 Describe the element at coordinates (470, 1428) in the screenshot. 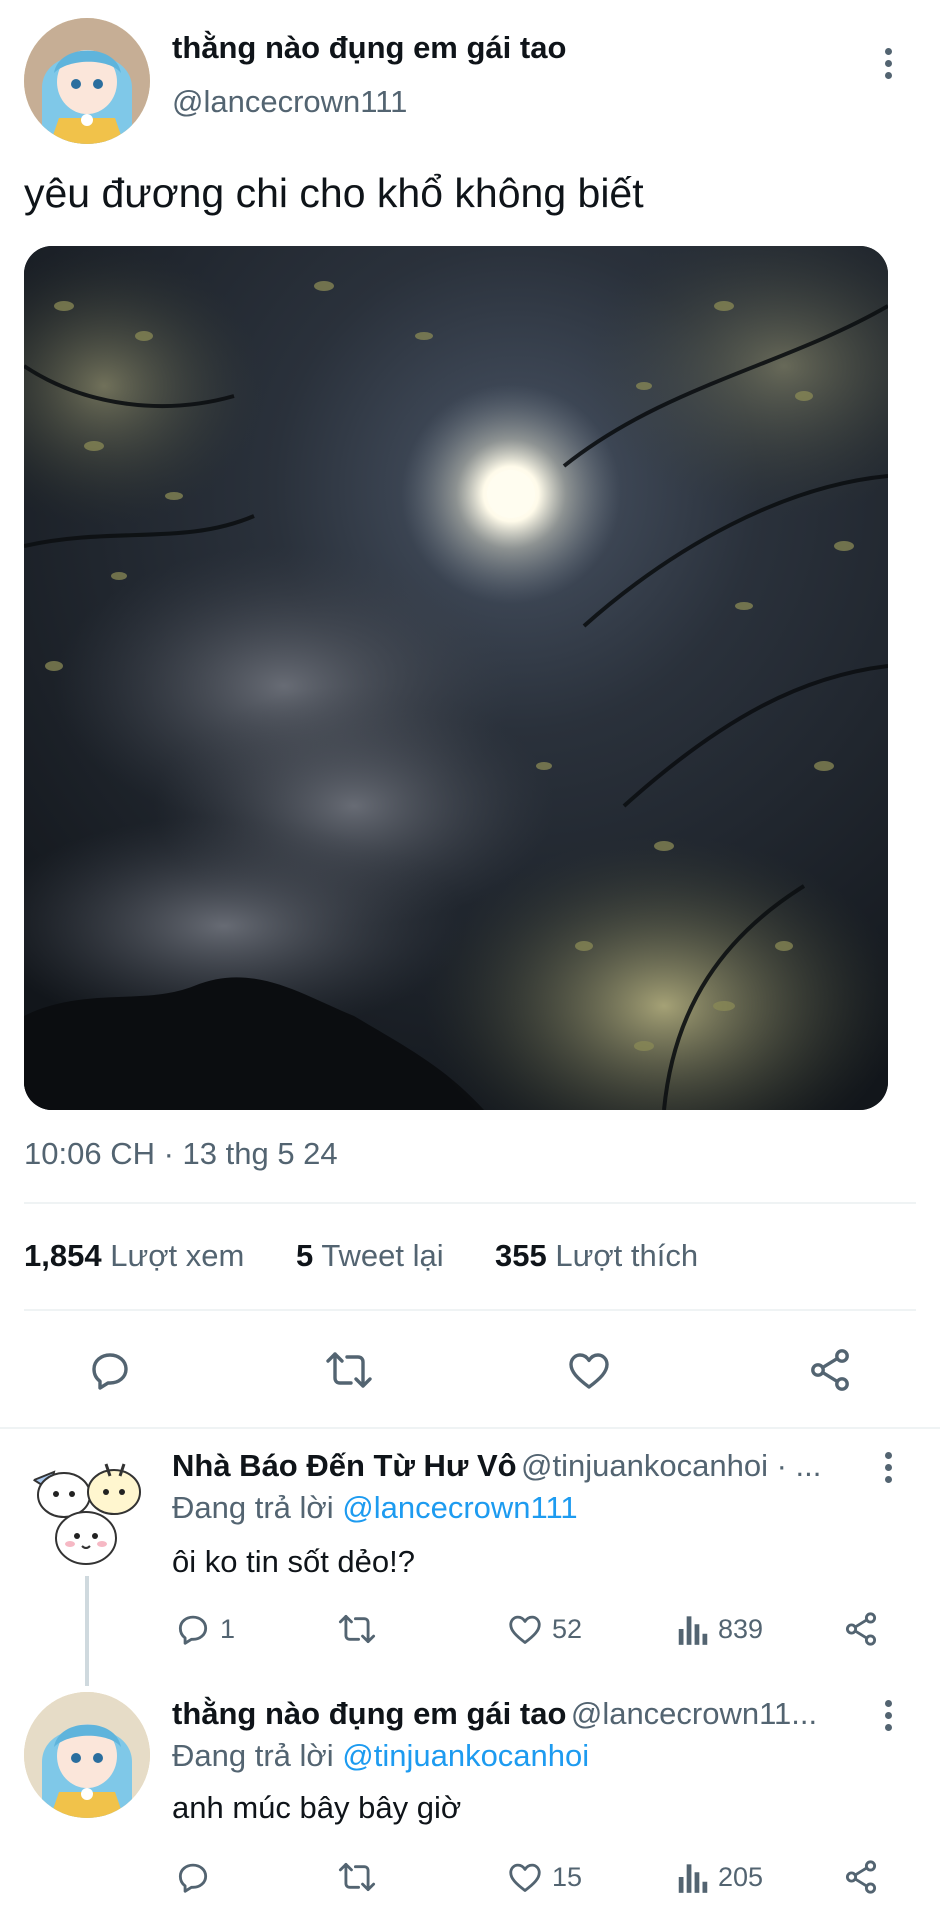

I see `section-divider` at that location.